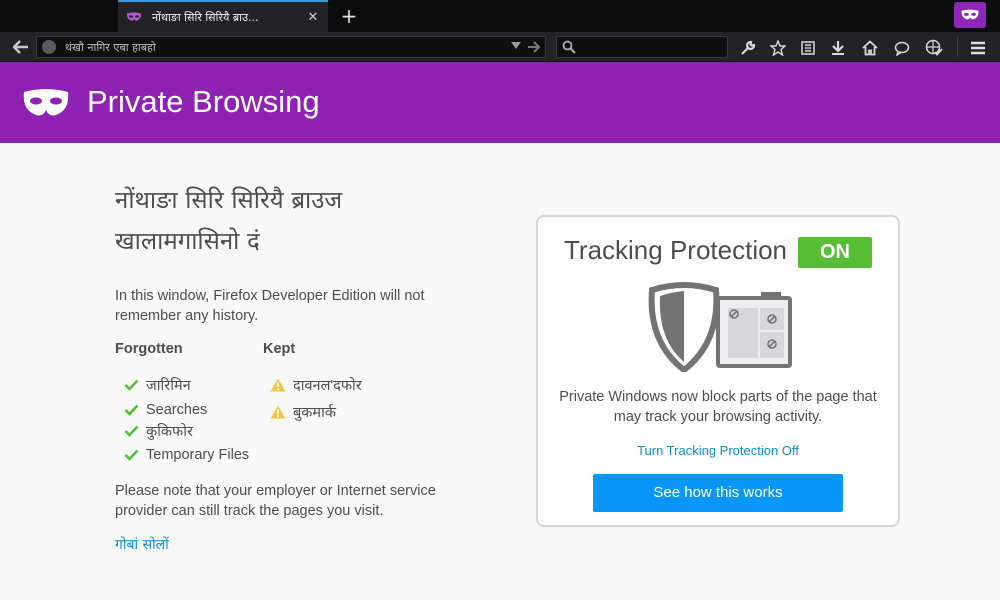  I want to click on forgotten-item-label: Searches, so click(177, 410).